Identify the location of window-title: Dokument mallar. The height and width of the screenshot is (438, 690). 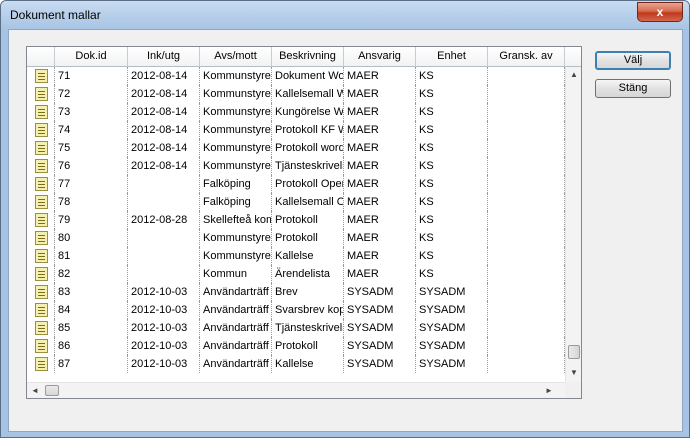
(55, 15).